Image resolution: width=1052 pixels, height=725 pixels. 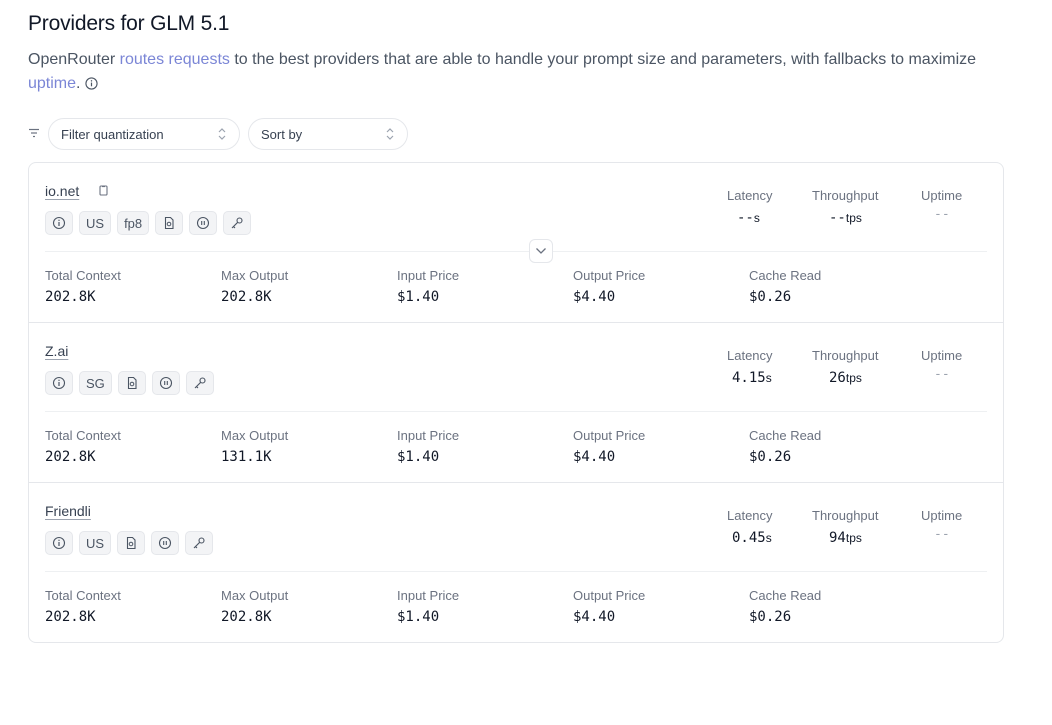 What do you see at coordinates (752, 378) in the screenshot?
I see `latency-value: 4.15s` at bounding box center [752, 378].